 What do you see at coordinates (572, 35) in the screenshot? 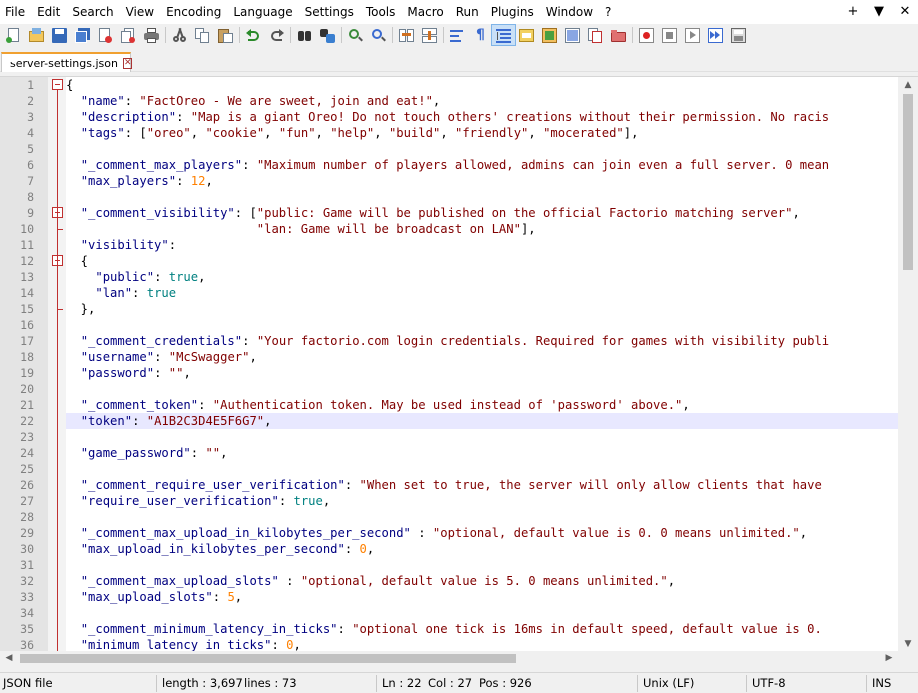
I see `function-list-button` at bounding box center [572, 35].